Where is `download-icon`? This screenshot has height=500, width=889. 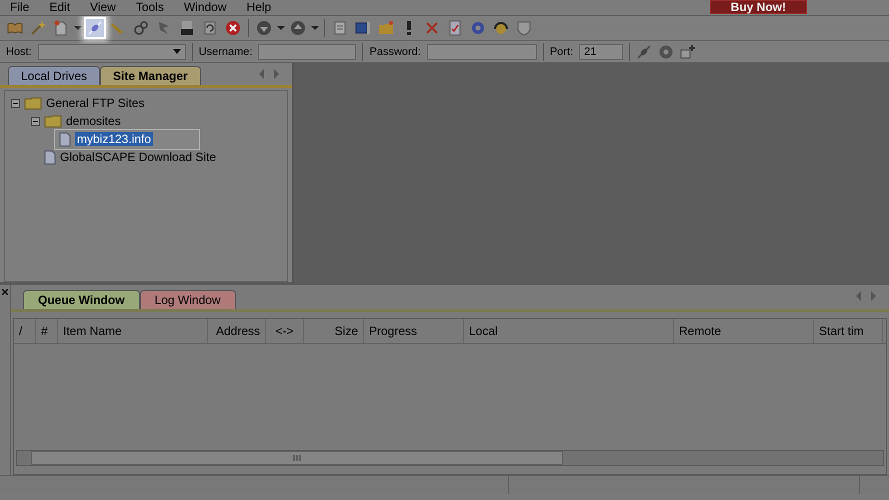 download-icon is located at coordinates (264, 28).